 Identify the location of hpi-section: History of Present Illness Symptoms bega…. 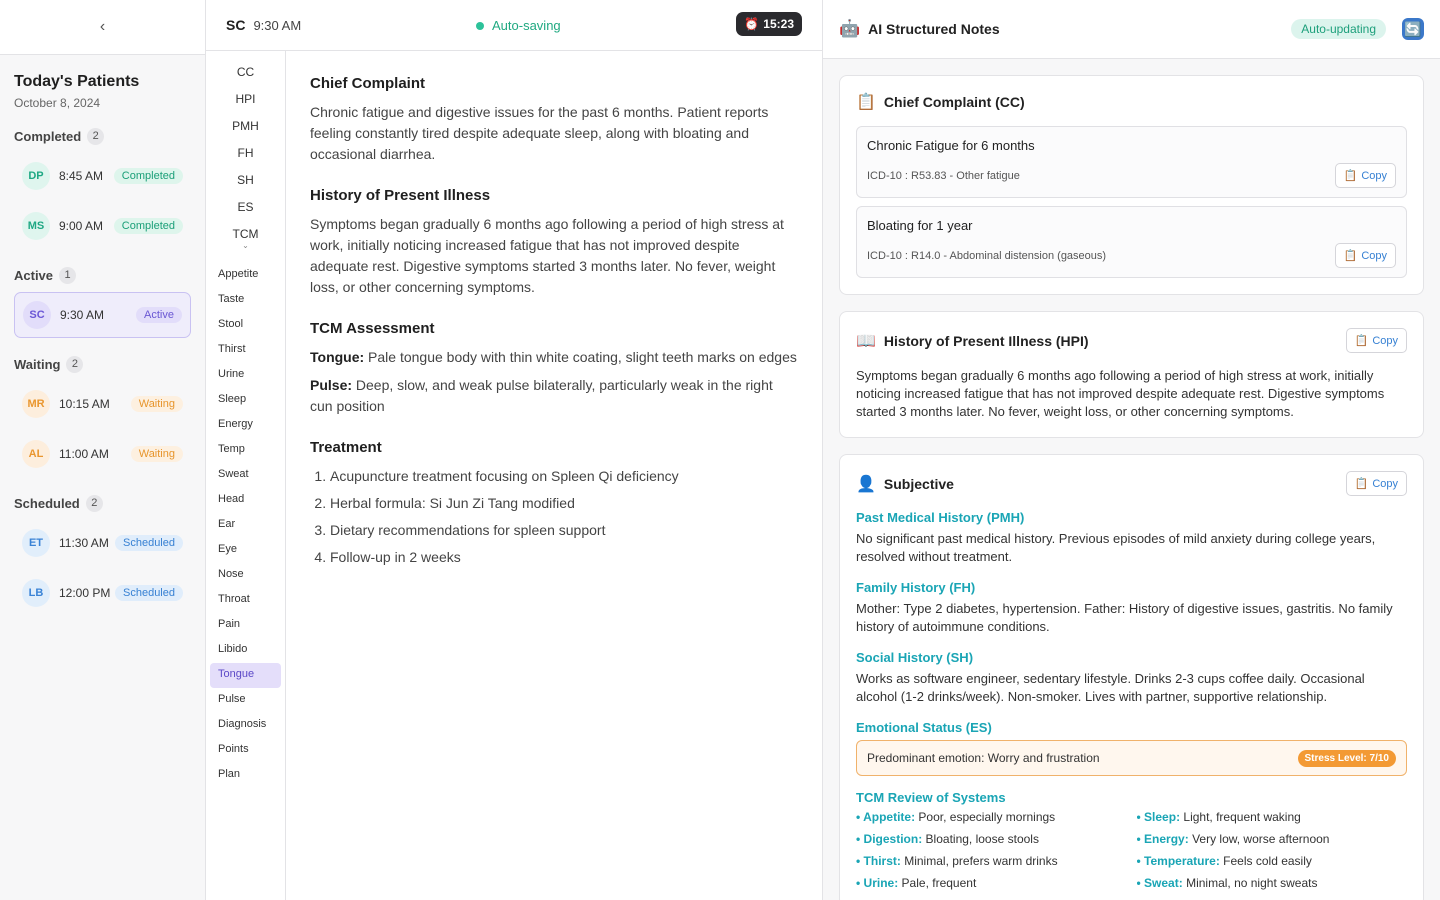
(554, 242).